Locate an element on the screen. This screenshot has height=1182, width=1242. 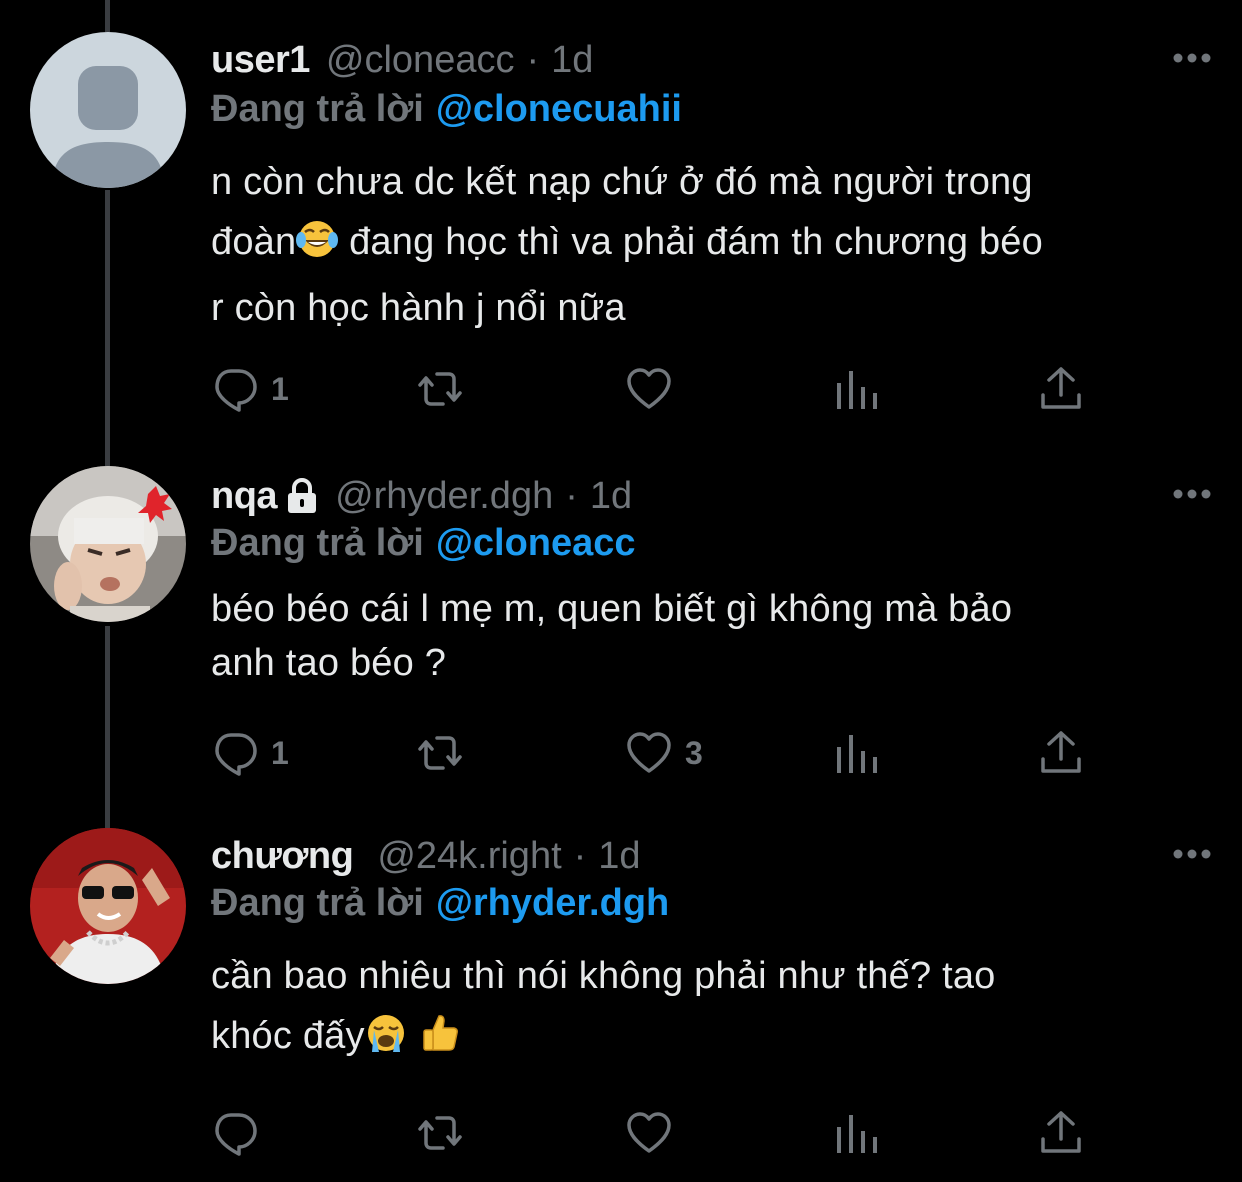
avatar-nqa is located at coordinates (108, 544).